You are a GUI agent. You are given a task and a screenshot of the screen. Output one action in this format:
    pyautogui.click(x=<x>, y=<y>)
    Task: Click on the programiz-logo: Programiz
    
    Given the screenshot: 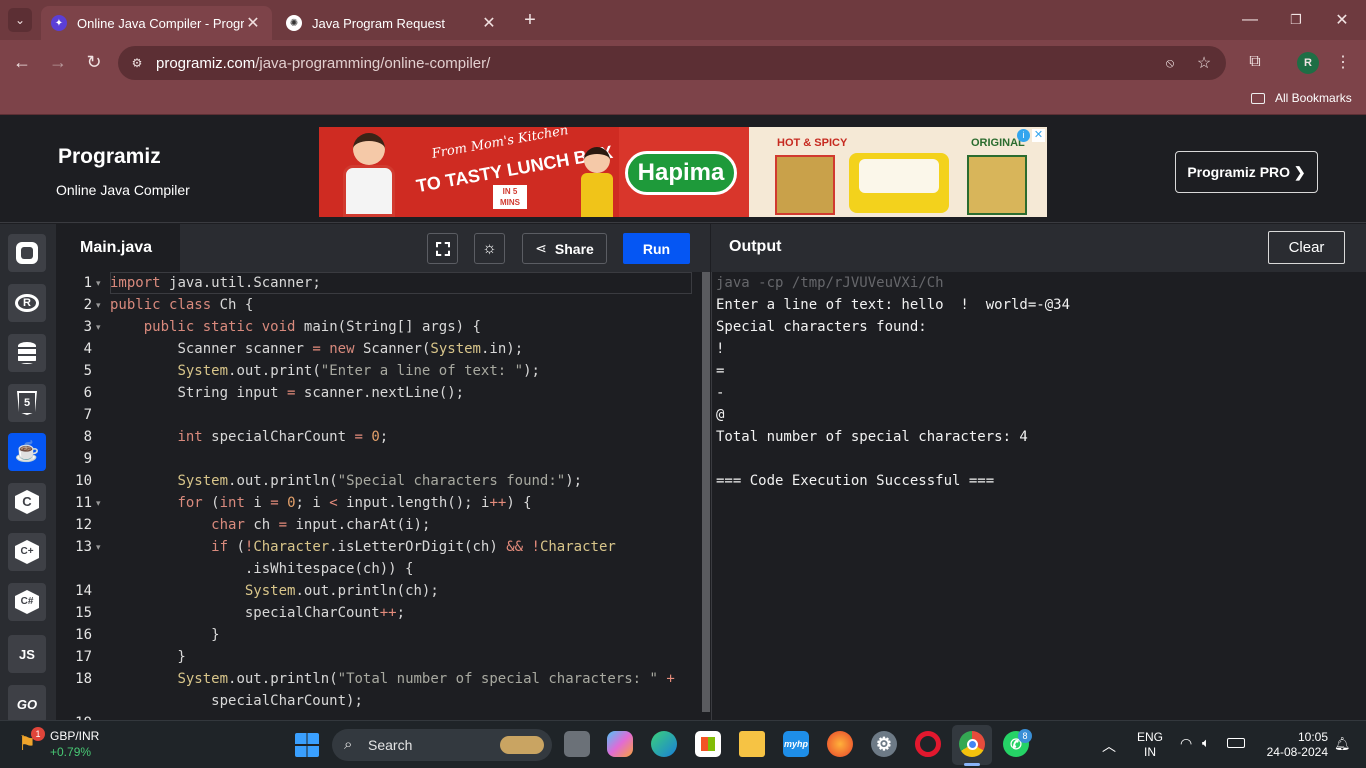 What is the action you would take?
    pyautogui.click(x=109, y=157)
    